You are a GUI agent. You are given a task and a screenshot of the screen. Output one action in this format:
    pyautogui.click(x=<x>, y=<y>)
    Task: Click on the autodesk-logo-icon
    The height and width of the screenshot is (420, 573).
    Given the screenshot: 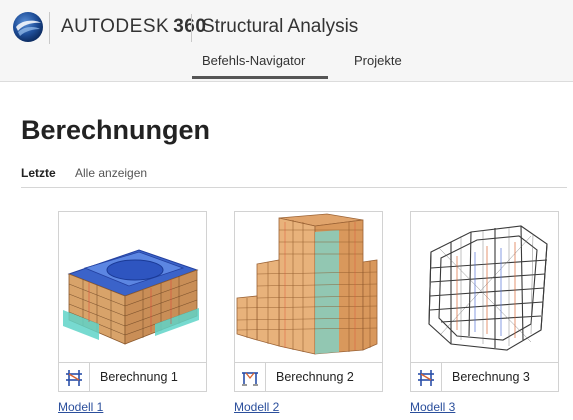 What is the action you would take?
    pyautogui.click(x=28, y=27)
    